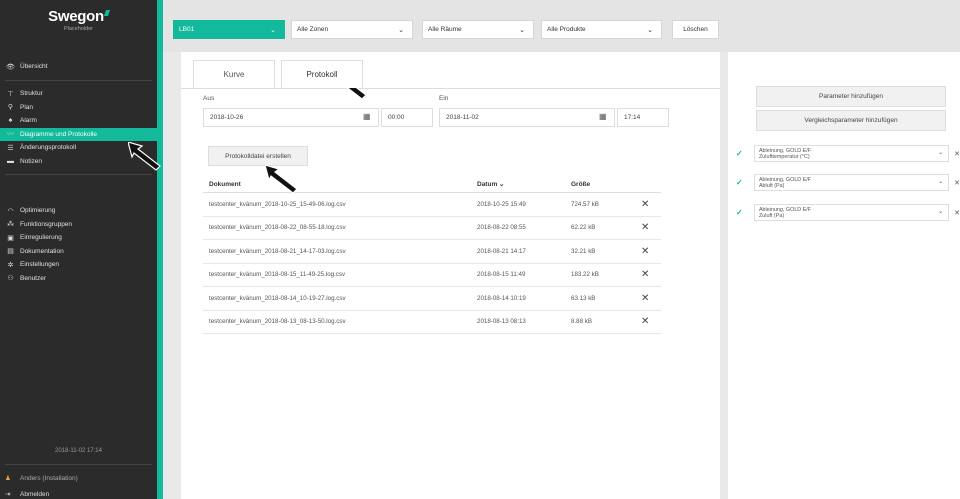 The height and width of the screenshot is (499, 960). Describe the element at coordinates (78, 80) in the screenshot. I see `divider` at that location.